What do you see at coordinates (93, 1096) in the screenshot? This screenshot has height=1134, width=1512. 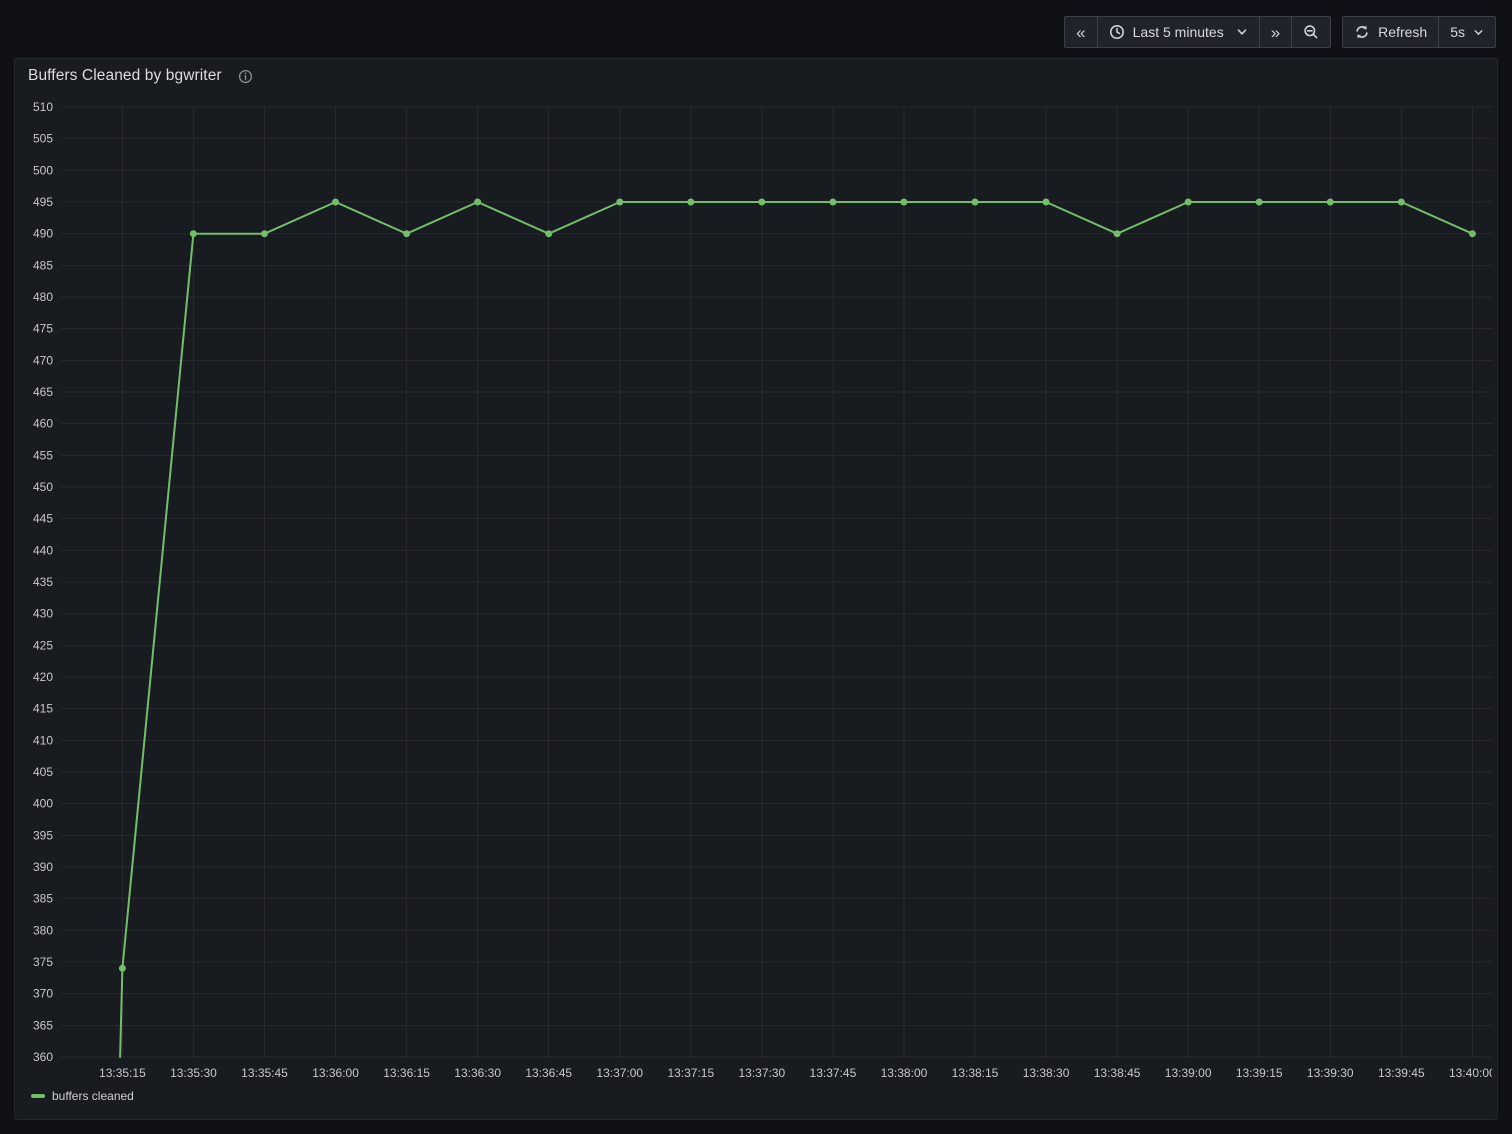 I see `legend-series-label: buffers cleaned` at bounding box center [93, 1096].